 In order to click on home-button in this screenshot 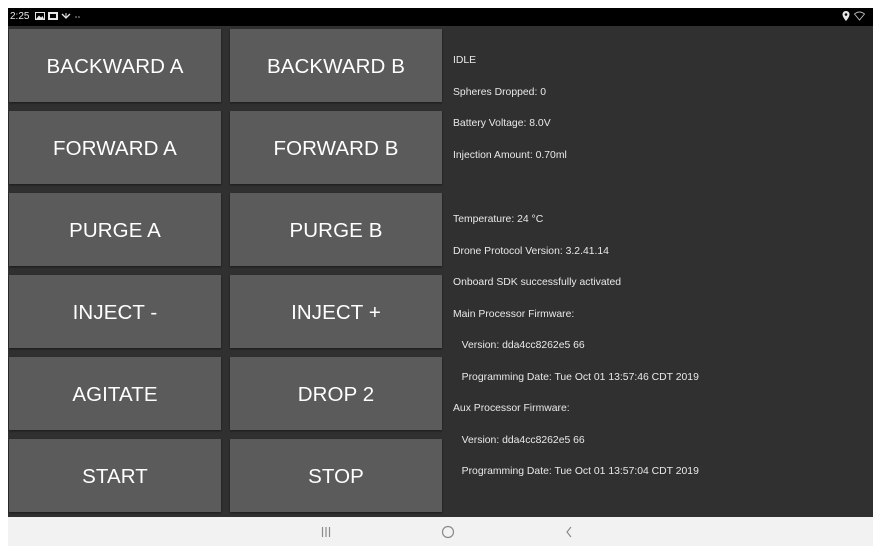, I will do `click(448, 531)`.